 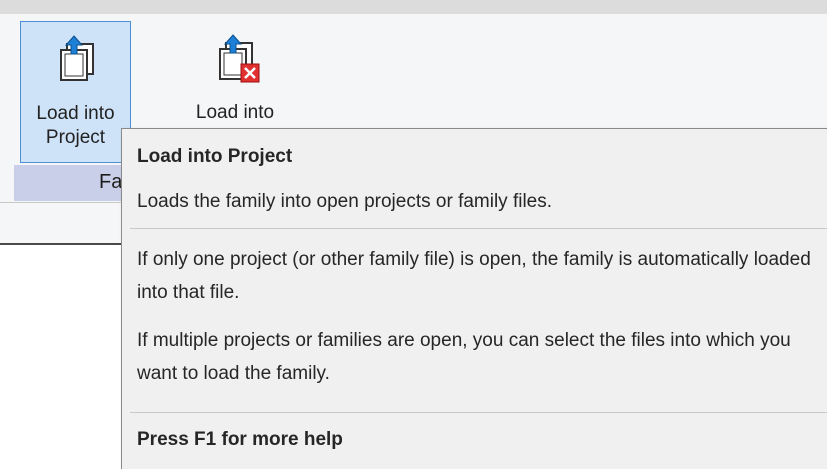 What do you see at coordinates (237, 61) in the screenshot?
I see `load-into-project-and-close-icon` at bounding box center [237, 61].